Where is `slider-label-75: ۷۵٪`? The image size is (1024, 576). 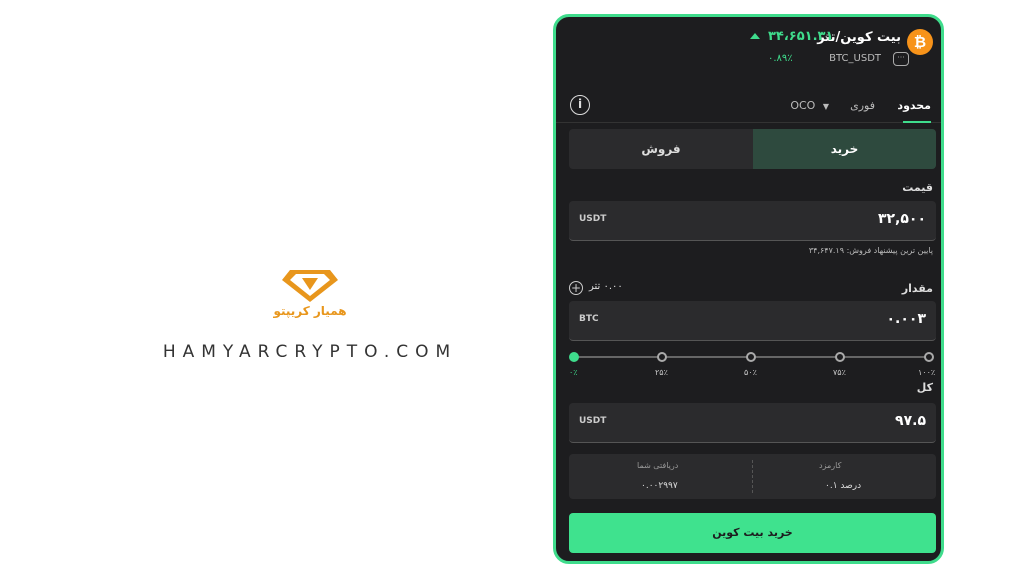 slider-label-75: ۷۵٪ is located at coordinates (839, 372).